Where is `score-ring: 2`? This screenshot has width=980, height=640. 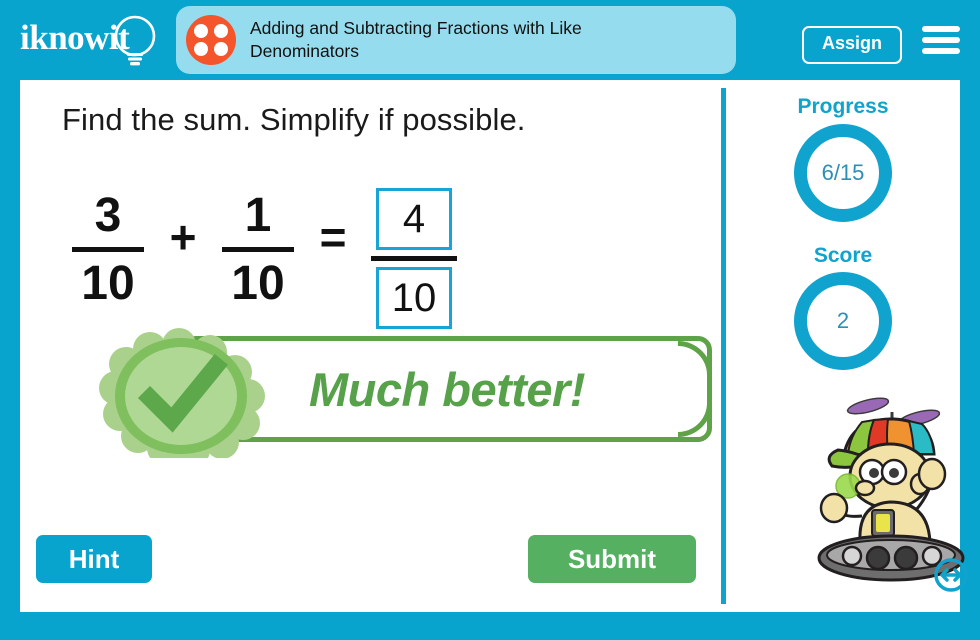
score-ring: 2 is located at coordinates (843, 321).